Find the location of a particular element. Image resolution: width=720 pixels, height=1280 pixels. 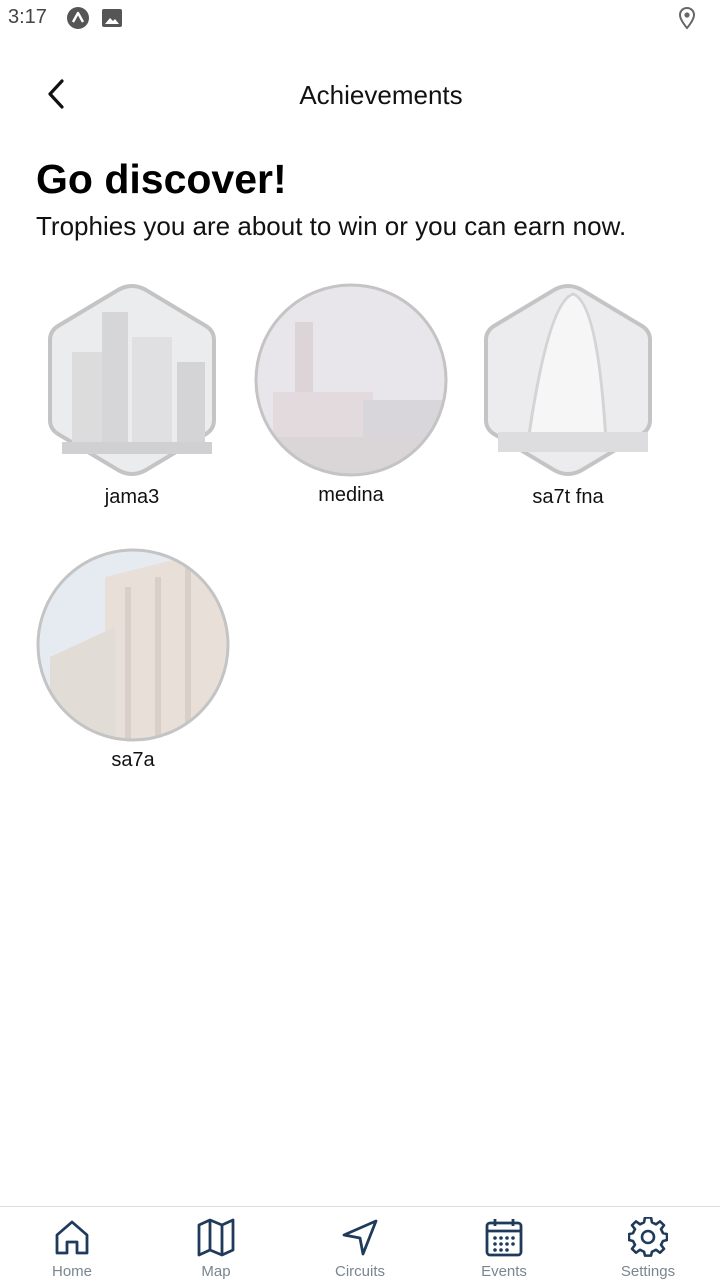

calendar-icon is located at coordinates (504, 1238).